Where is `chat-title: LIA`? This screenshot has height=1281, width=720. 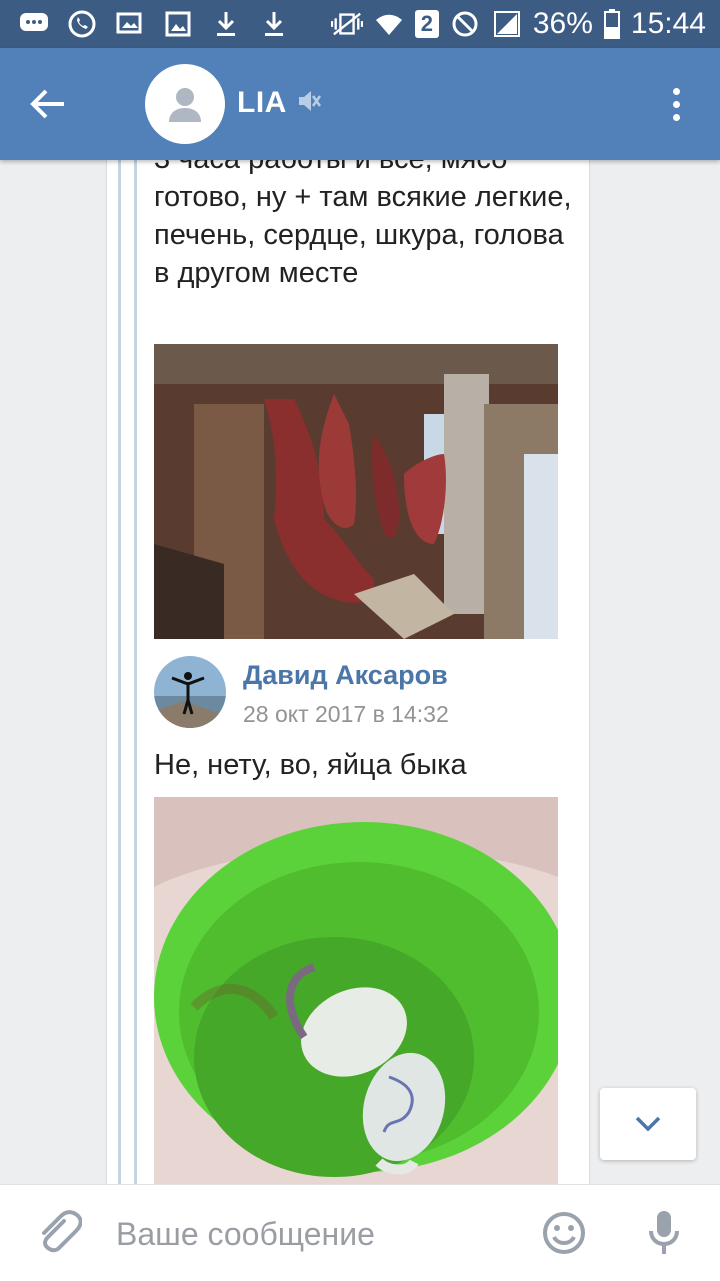
chat-title: LIA is located at coordinates (262, 103).